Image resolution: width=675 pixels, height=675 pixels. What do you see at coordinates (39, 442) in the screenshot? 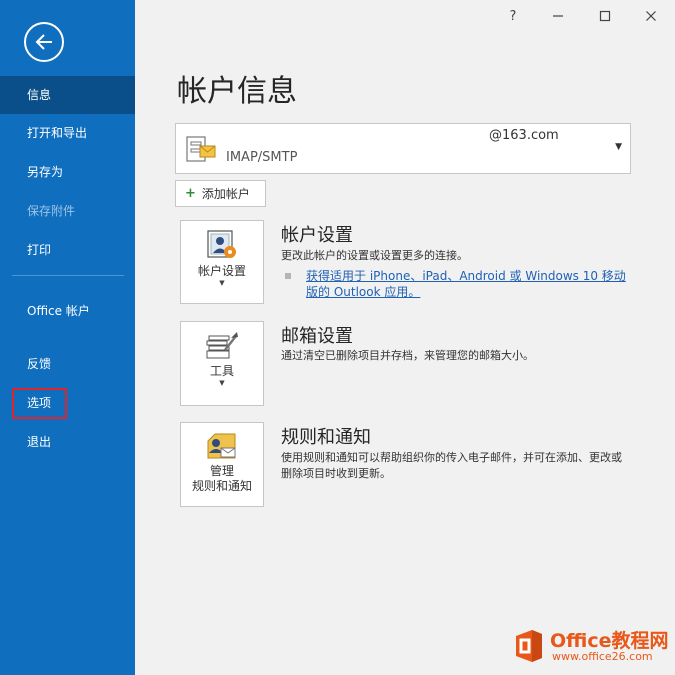
I see `sidebar-item-label: 退出` at bounding box center [39, 442].